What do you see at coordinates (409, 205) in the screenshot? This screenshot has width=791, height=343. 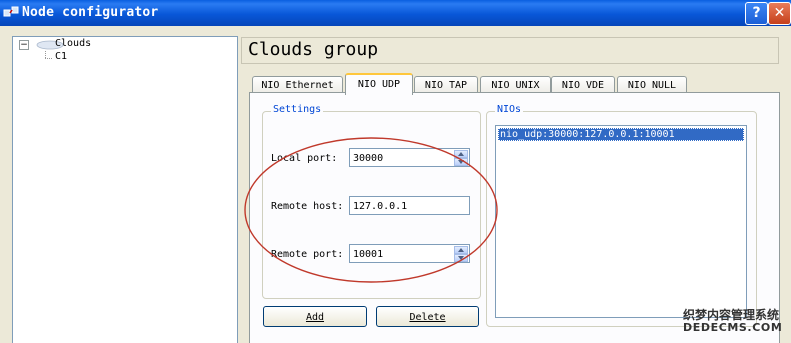 I see `remote-host-field: 127.0.0.1` at bounding box center [409, 205].